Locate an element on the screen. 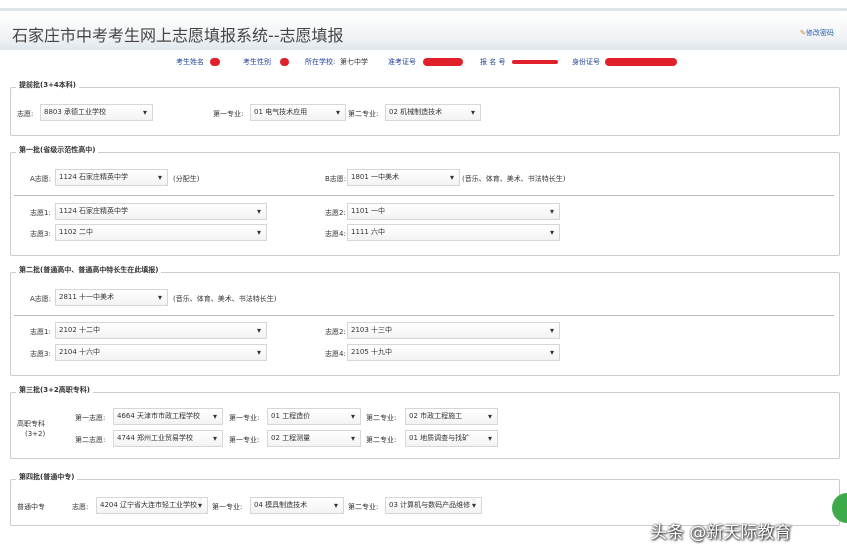  wish2-select: 2103 十三中 ▾ is located at coordinates (453, 330).